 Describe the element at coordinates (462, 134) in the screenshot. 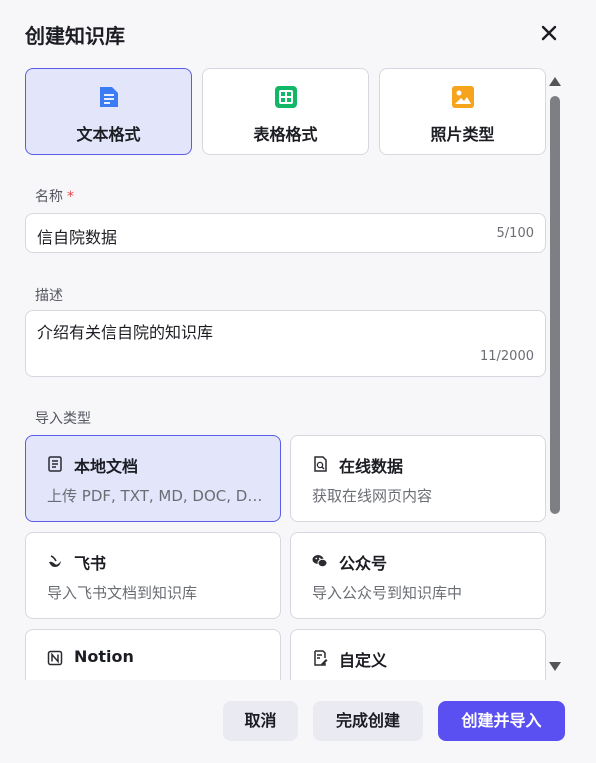

I see `format-label: 照片类型` at that location.